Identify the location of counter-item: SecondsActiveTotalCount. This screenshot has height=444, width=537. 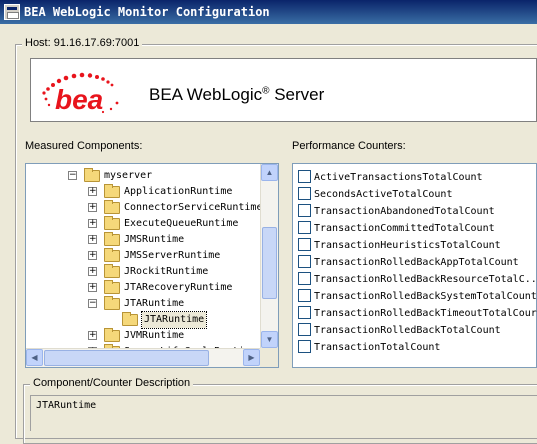
(375, 194).